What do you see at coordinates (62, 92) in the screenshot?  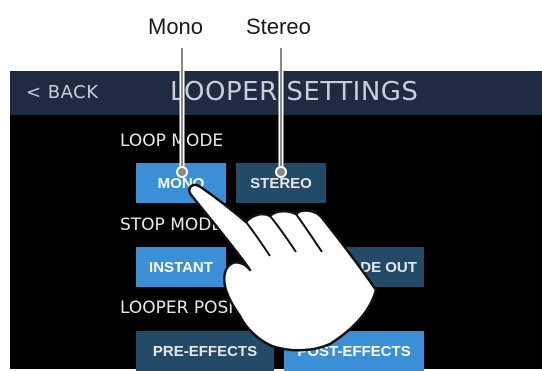 I see `back-button: < BACK` at bounding box center [62, 92].